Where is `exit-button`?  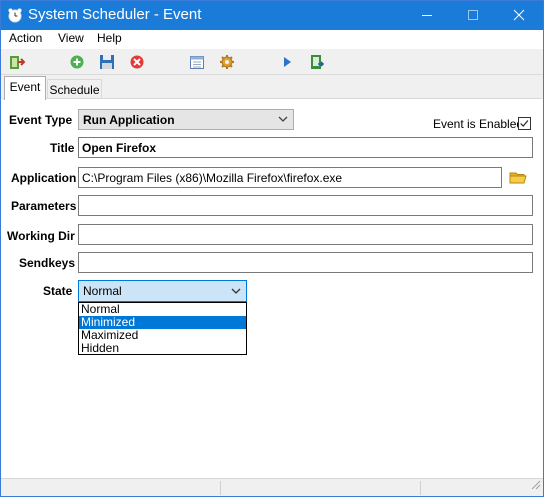
exit-button is located at coordinates (17, 62).